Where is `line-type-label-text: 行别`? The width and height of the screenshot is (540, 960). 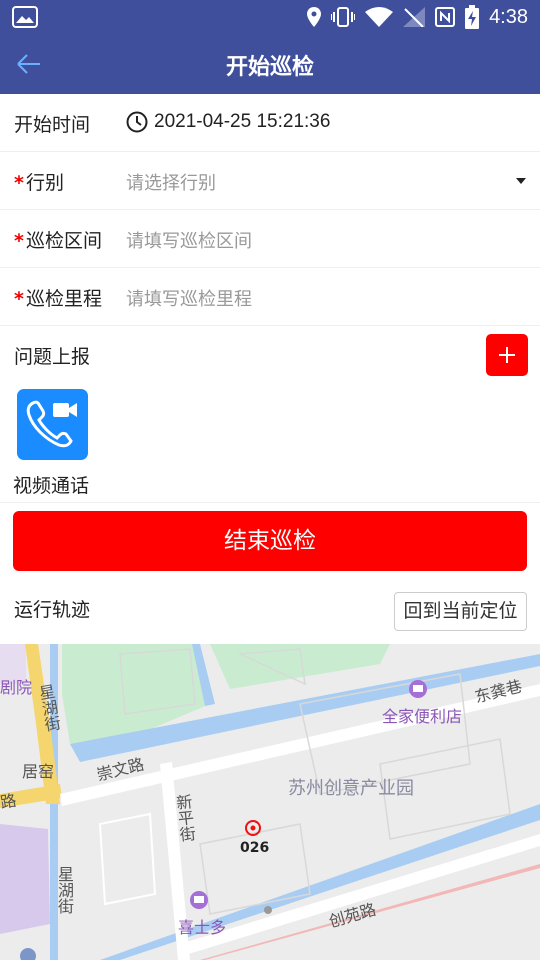 line-type-label-text: 行别 is located at coordinates (44, 183).